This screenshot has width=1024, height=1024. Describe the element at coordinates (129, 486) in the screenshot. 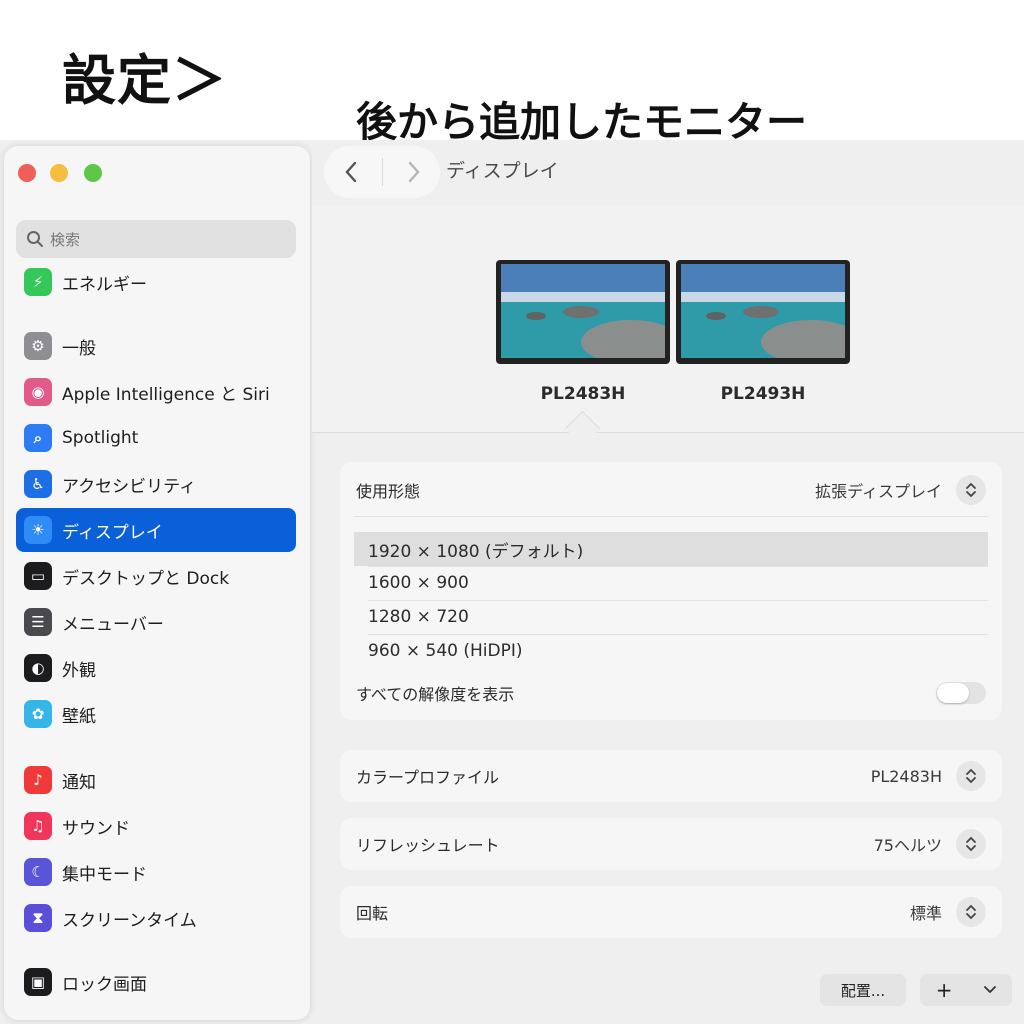

I see `sidebar-item-label: アクセシビリティ` at that location.